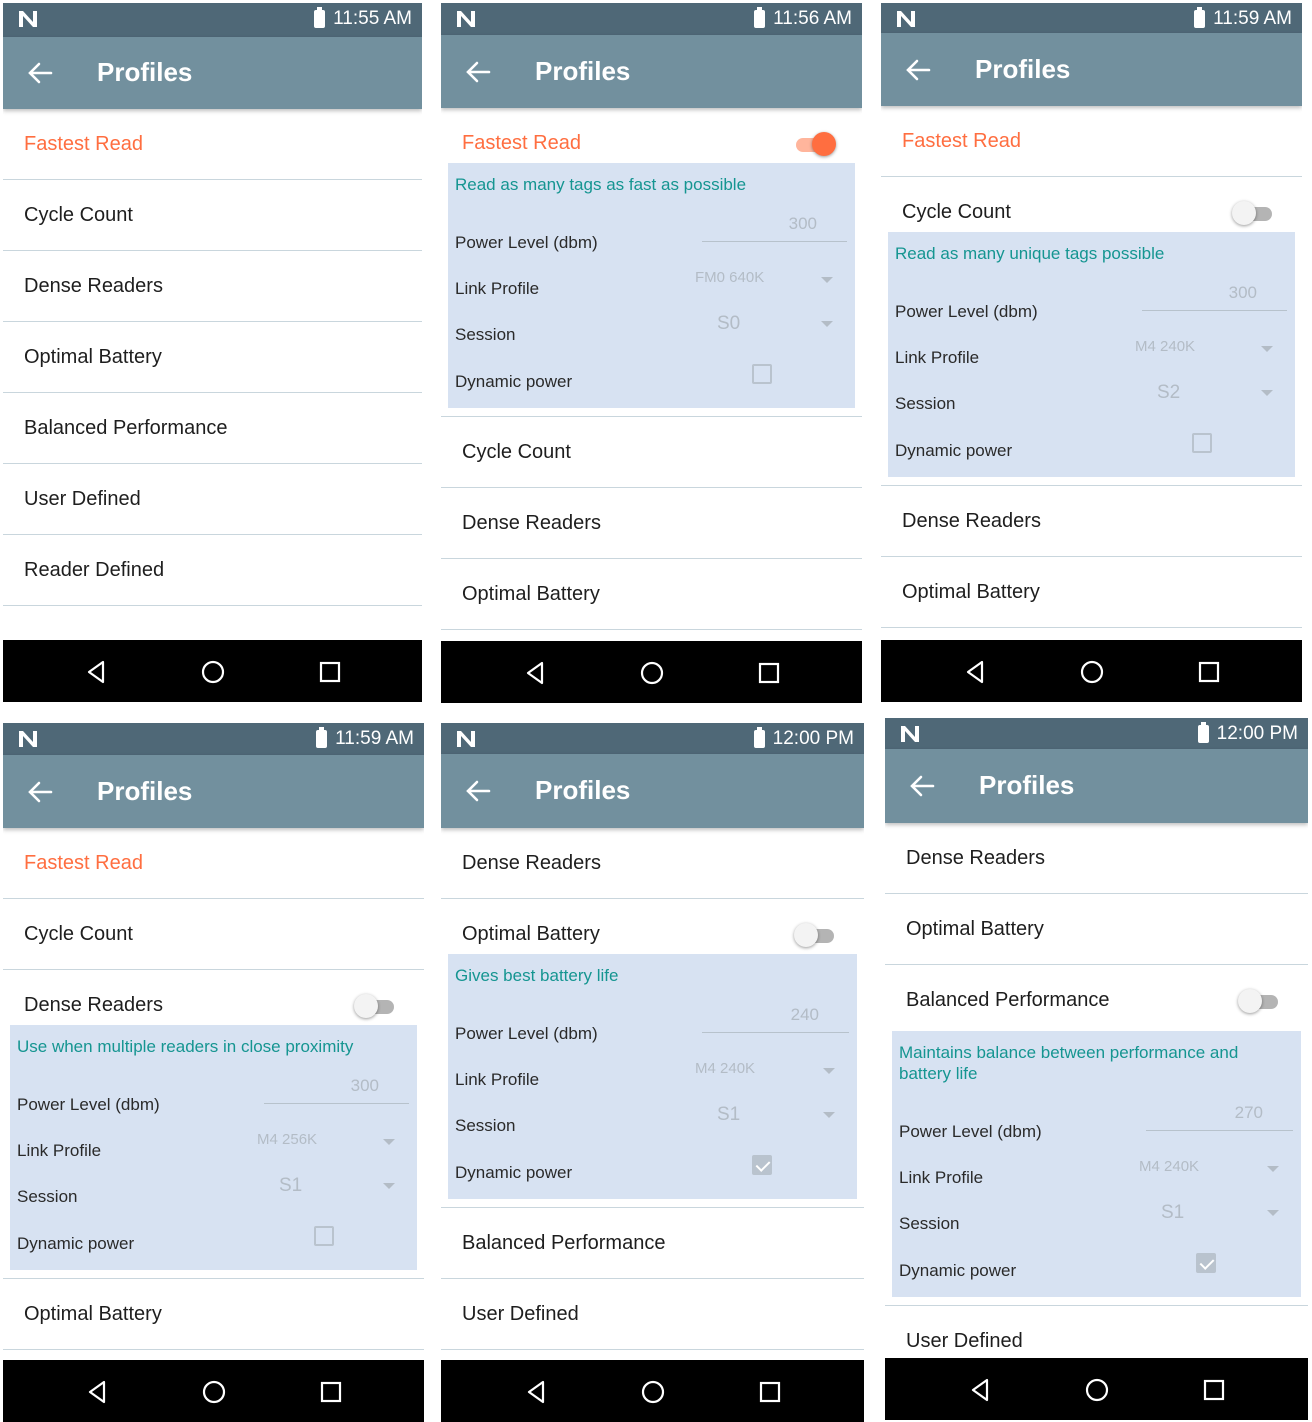  I want to click on power-level-input: 270, so click(1249, 1113).